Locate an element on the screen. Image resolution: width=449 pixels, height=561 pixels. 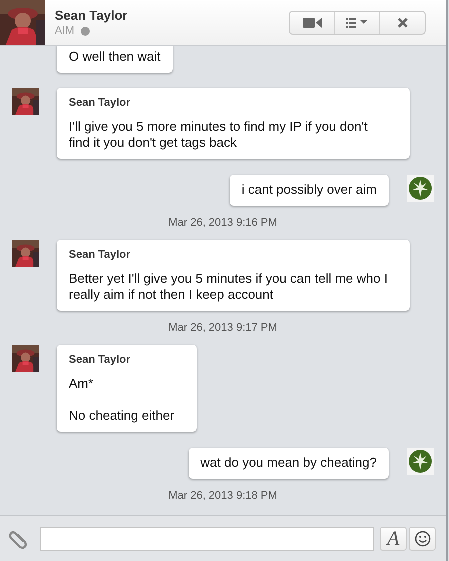
emoji-button is located at coordinates (422, 538).